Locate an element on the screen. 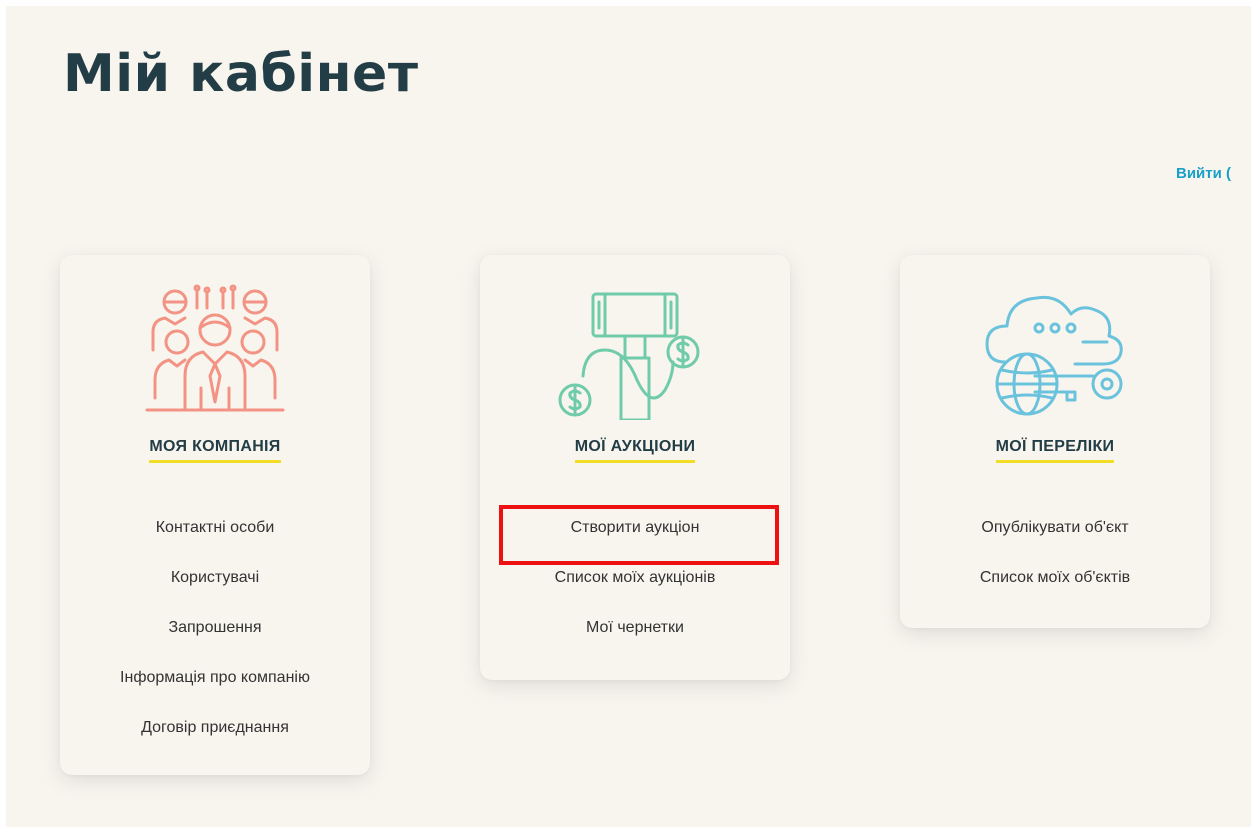 This screenshot has width=1251, height=827. link-my-objects-list: Список моїх об'єктів is located at coordinates (1055, 587).